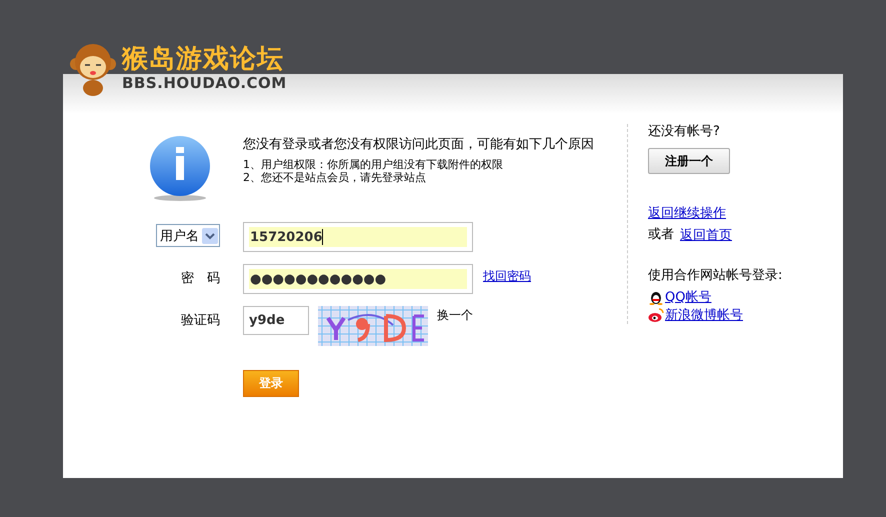 Image resolution: width=886 pixels, height=517 pixels. Describe the element at coordinates (203, 59) in the screenshot. I see `logo-title: 猴岛游戏论坛` at that location.